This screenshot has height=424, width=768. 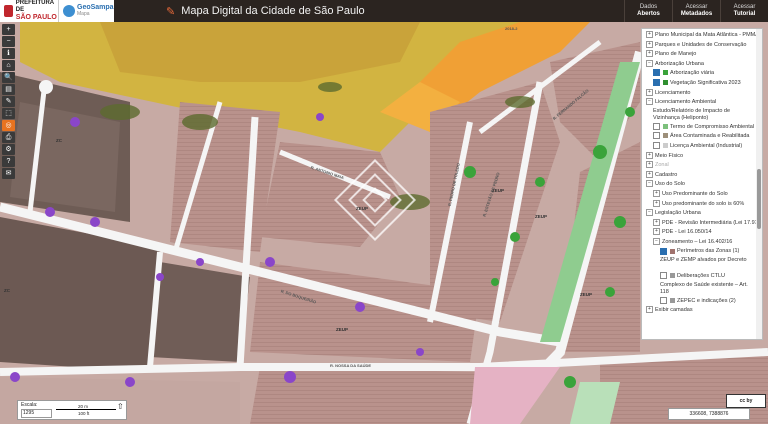 What do you see at coordinates (700, 242) in the screenshot?
I see `layer-row: − Zoneamento – Lei 16.402/16` at bounding box center [700, 242].